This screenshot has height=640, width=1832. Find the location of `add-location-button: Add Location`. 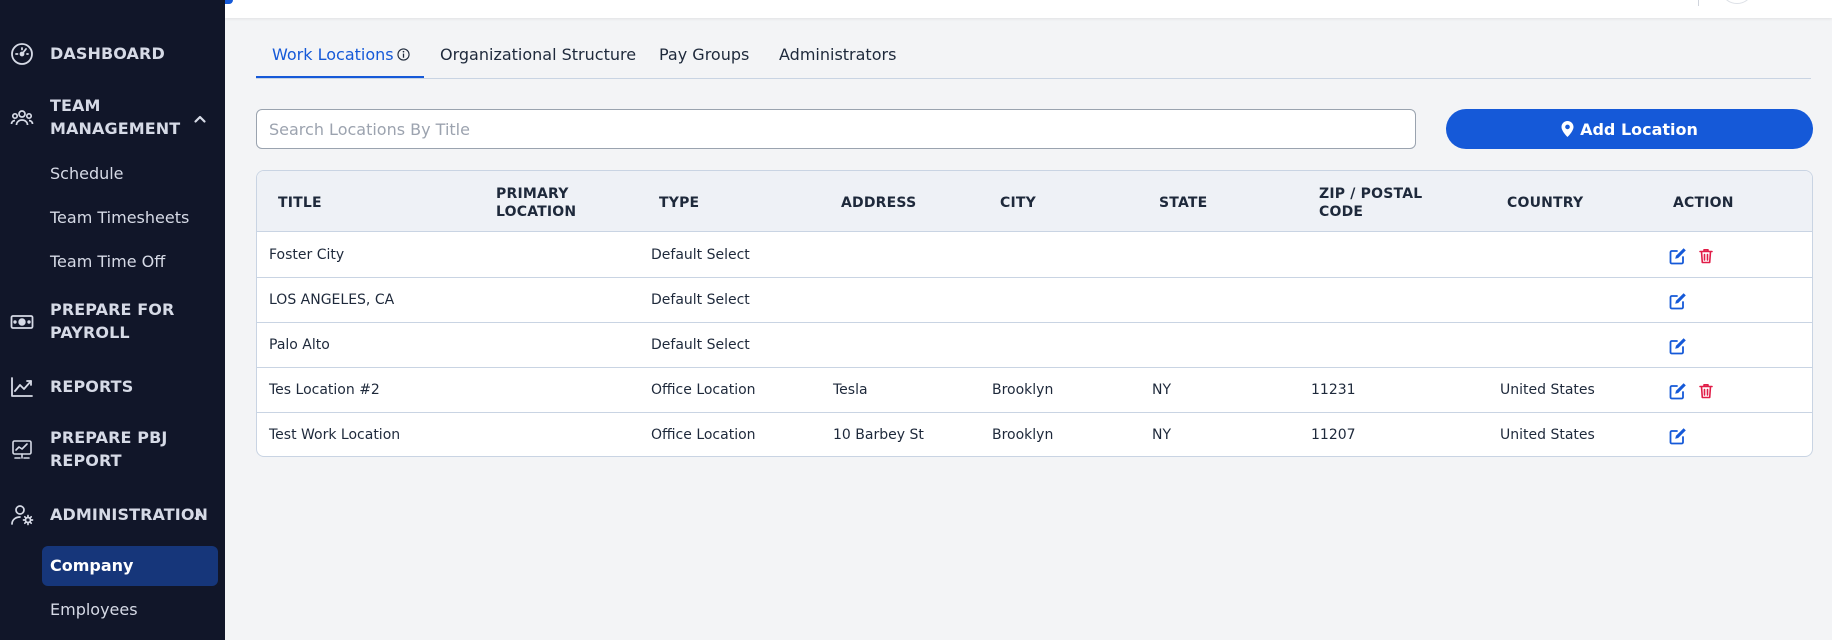

add-location-button: Add Location is located at coordinates (1629, 129).